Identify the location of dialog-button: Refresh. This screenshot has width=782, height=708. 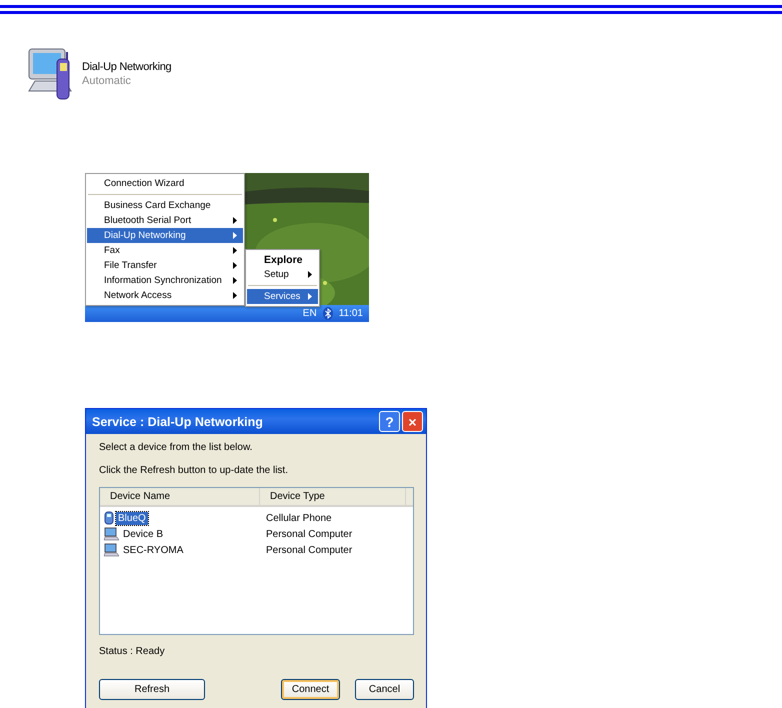
(152, 689).